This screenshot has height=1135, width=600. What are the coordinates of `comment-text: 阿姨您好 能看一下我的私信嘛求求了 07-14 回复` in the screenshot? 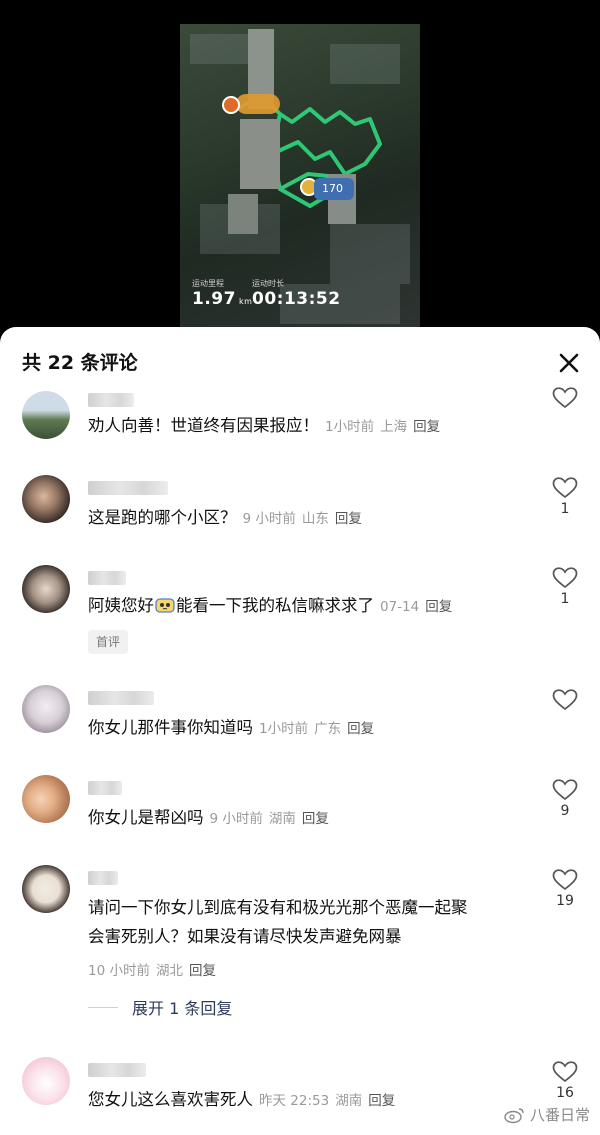 It's located at (270, 605).